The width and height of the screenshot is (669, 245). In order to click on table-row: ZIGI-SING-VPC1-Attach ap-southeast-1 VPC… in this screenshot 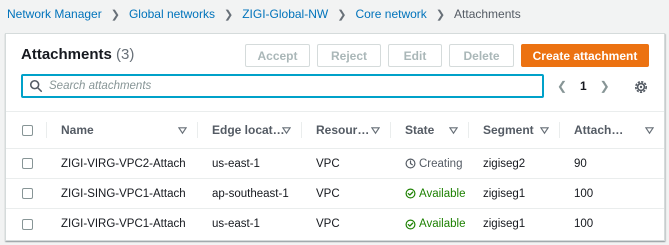, I will do `click(335, 194)`.